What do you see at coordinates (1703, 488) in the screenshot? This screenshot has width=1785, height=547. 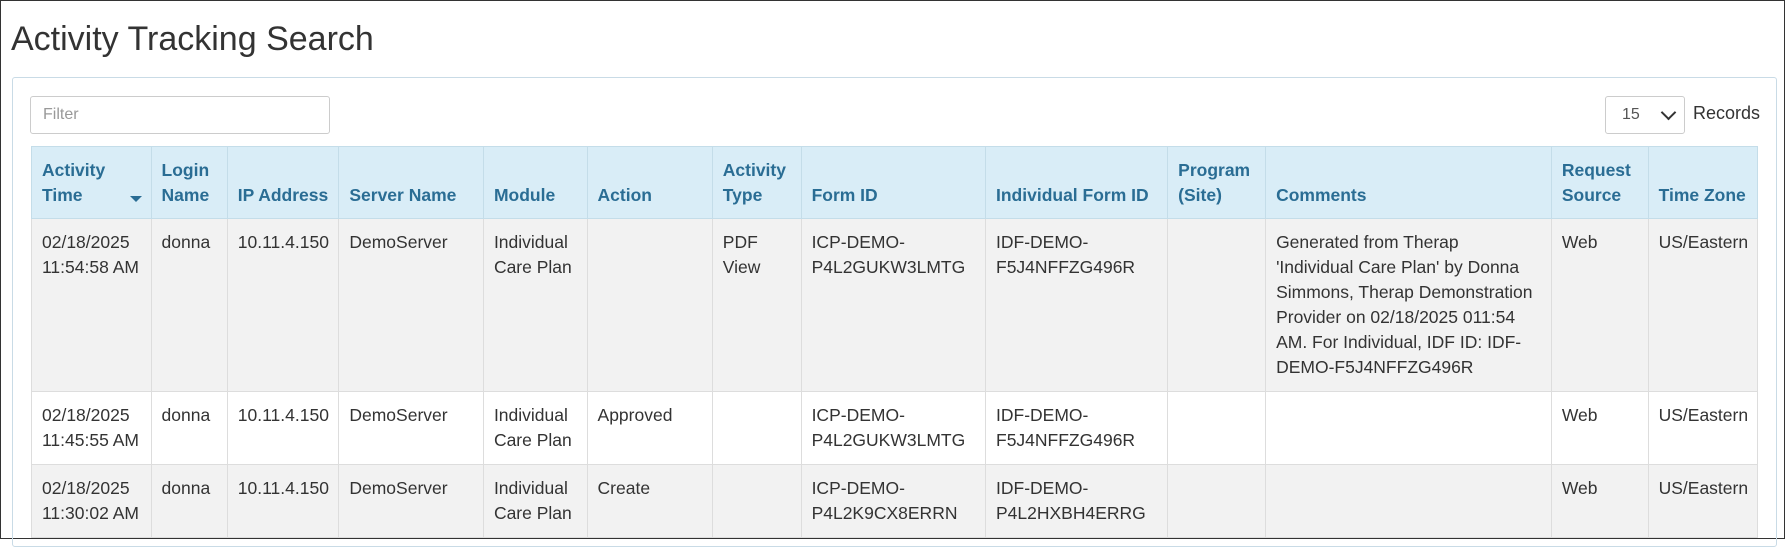 I see `cell-text: US/Eastern` at bounding box center [1703, 488].